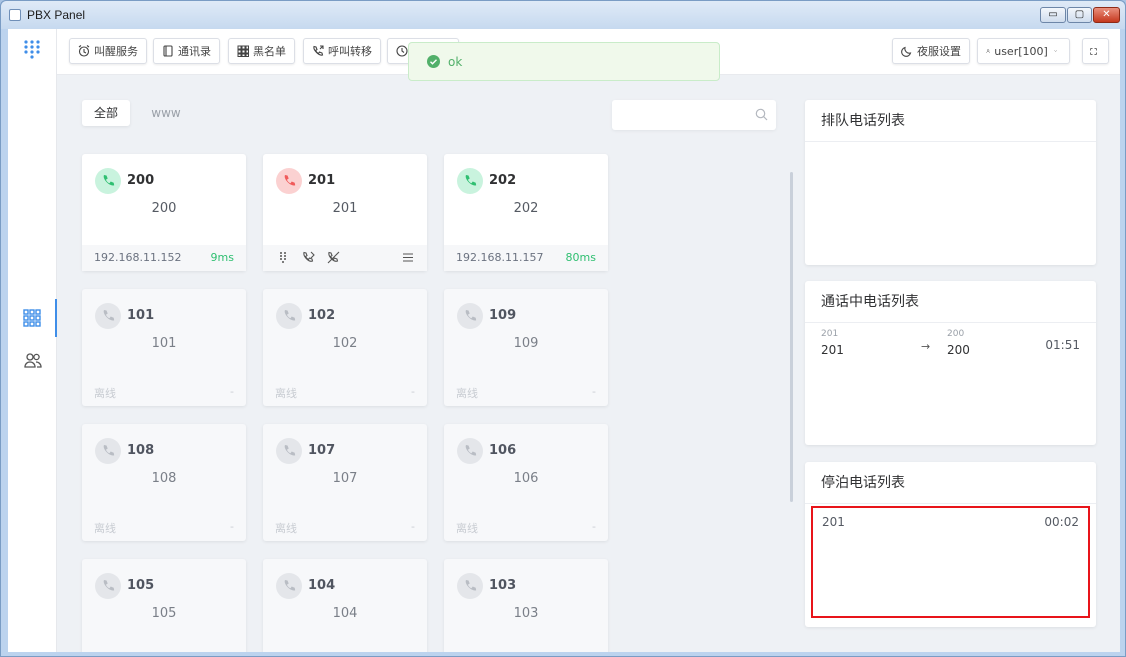  I want to click on extension-card-108: 108 108 离线 -, so click(164, 482).